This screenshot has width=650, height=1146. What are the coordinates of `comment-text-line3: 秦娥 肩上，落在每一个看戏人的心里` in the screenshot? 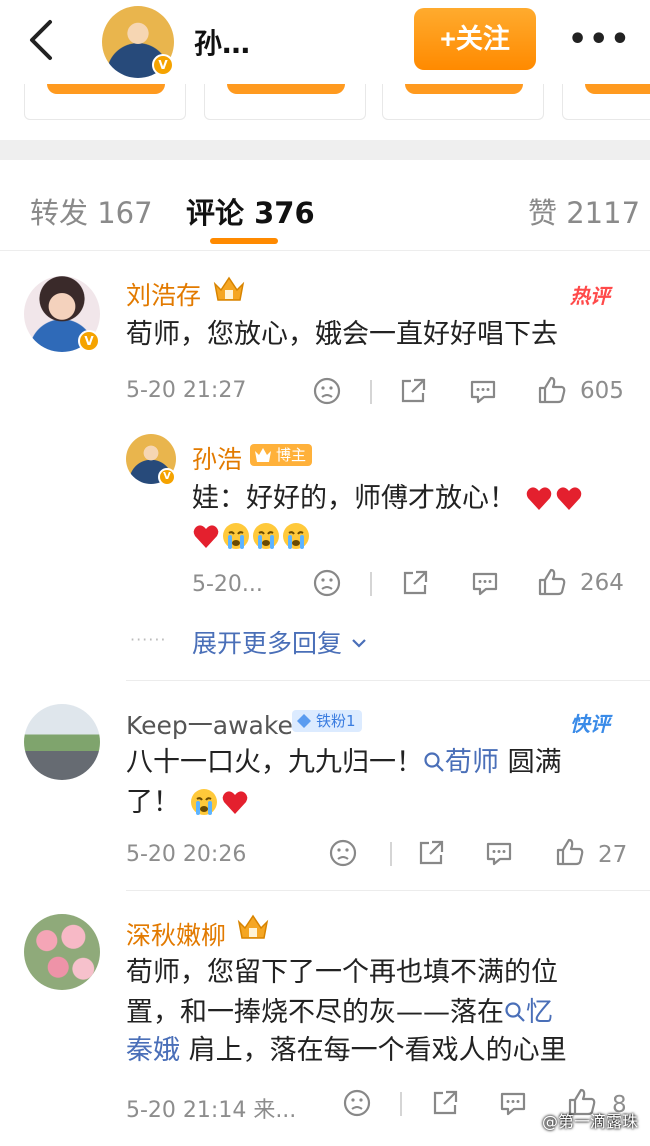 It's located at (346, 1050).